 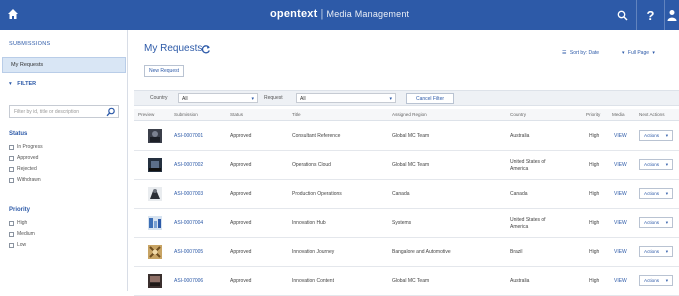 What do you see at coordinates (188, 252) in the screenshot?
I see `submission-id-link: ASI-0007005` at bounding box center [188, 252].